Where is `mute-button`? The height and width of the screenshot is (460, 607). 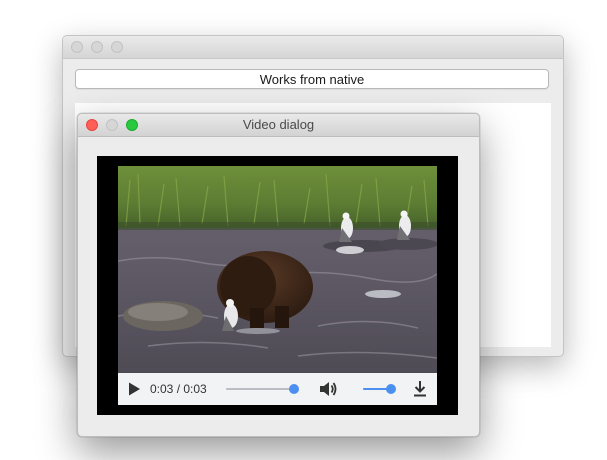 mute-button is located at coordinates (328, 389).